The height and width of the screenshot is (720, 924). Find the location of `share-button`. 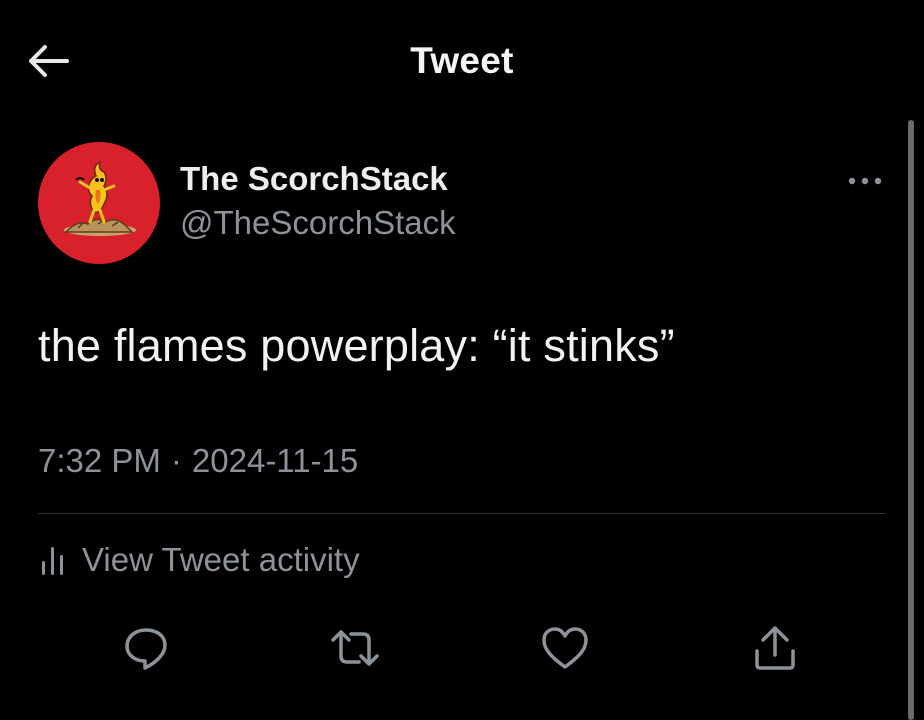

share-button is located at coordinates (775, 648).